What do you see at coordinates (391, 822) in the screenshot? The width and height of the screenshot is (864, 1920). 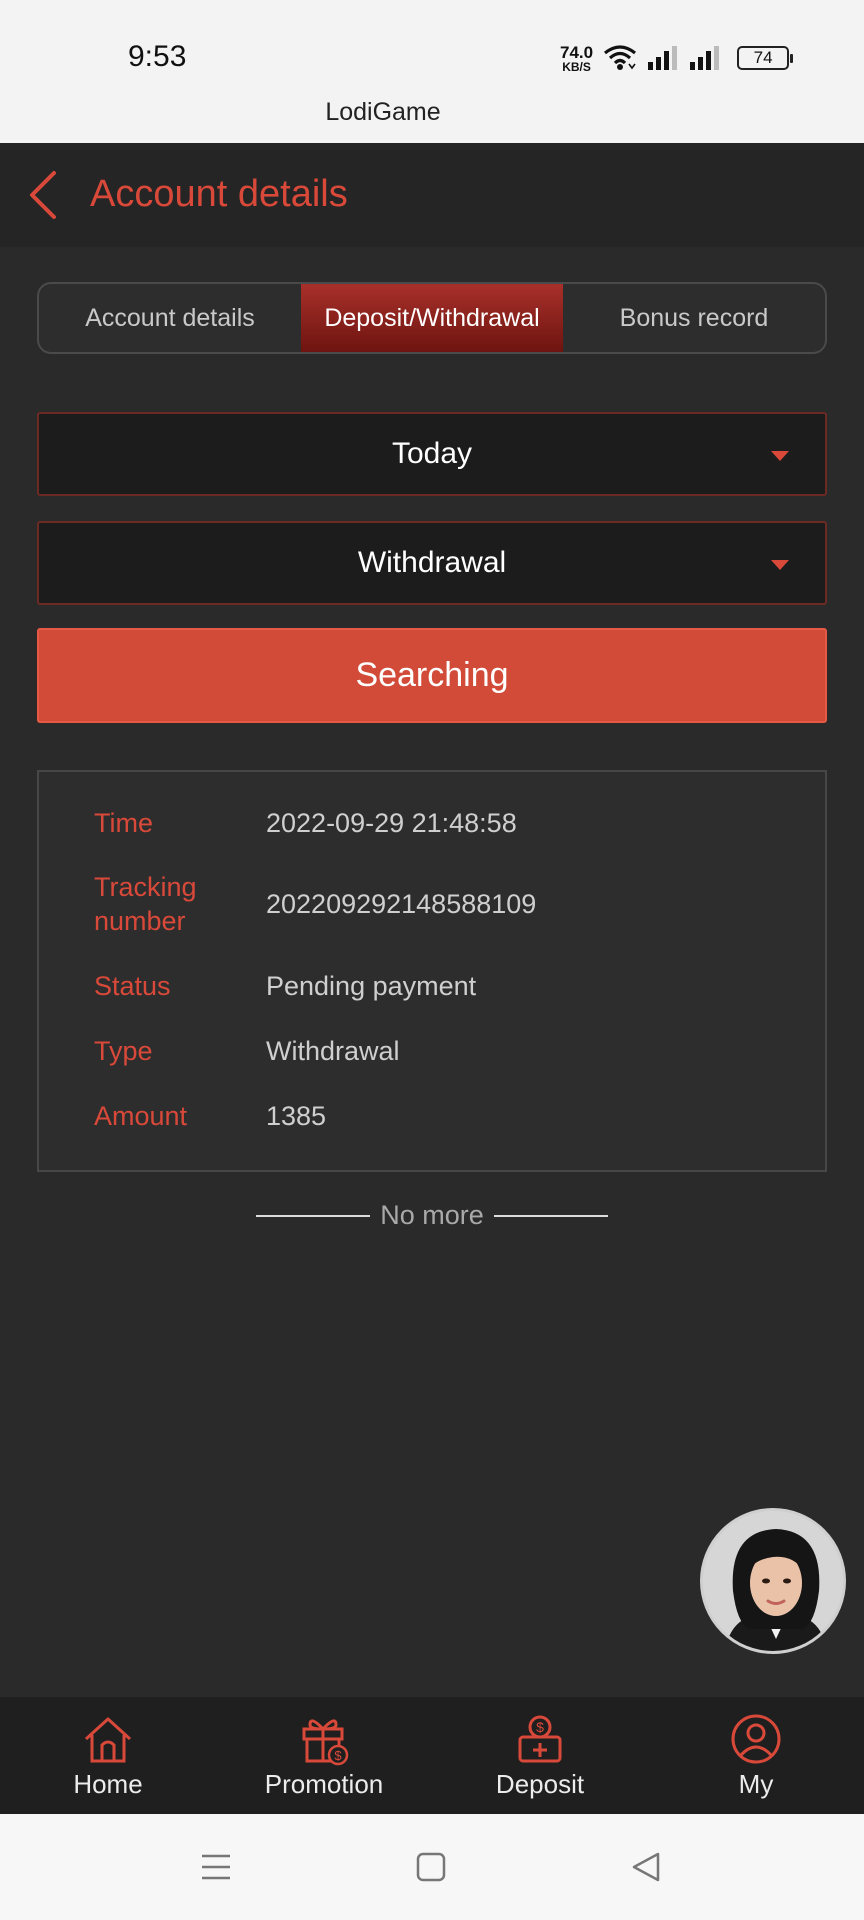 I see `time-value: 2022-09-29 21:48:58` at bounding box center [391, 822].